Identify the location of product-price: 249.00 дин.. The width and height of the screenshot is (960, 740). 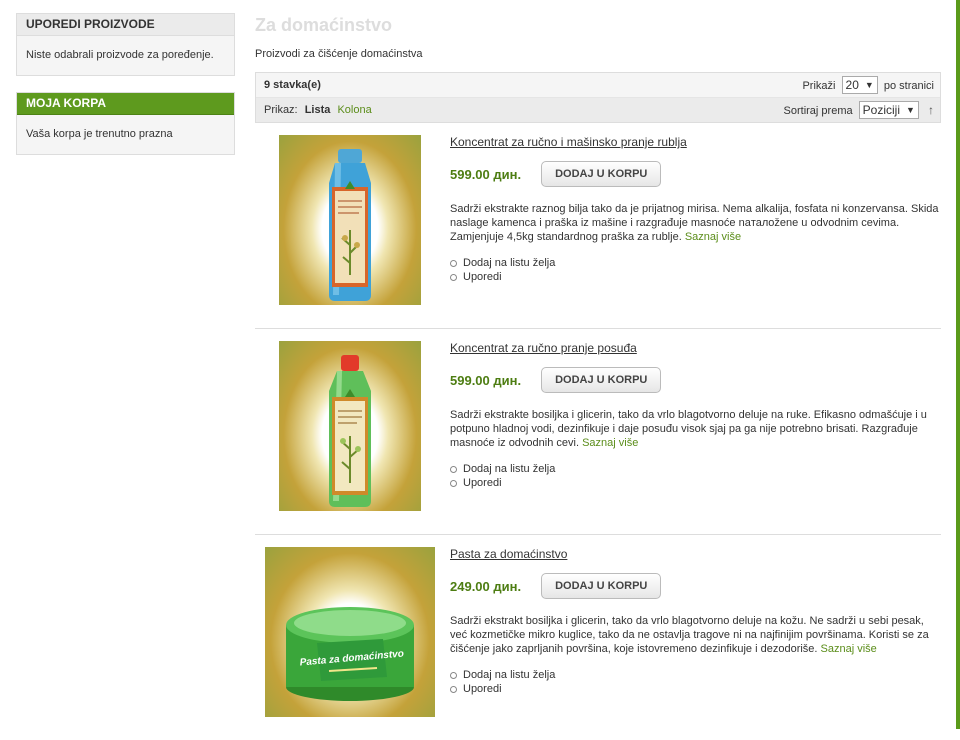
(486, 586).